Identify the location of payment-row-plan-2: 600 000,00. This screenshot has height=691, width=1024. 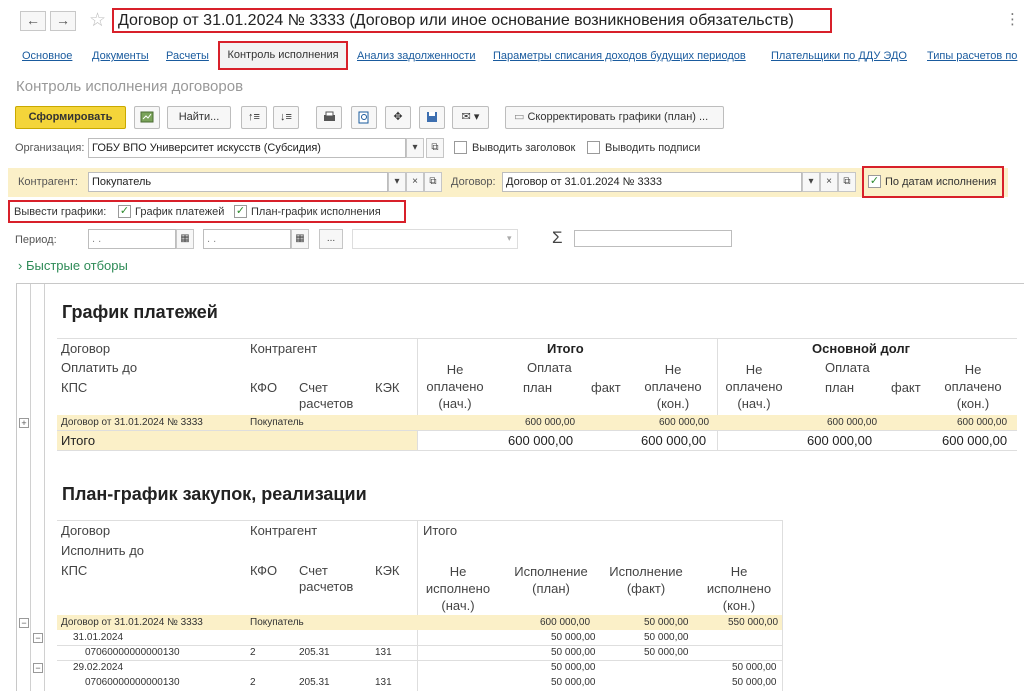
(852, 422).